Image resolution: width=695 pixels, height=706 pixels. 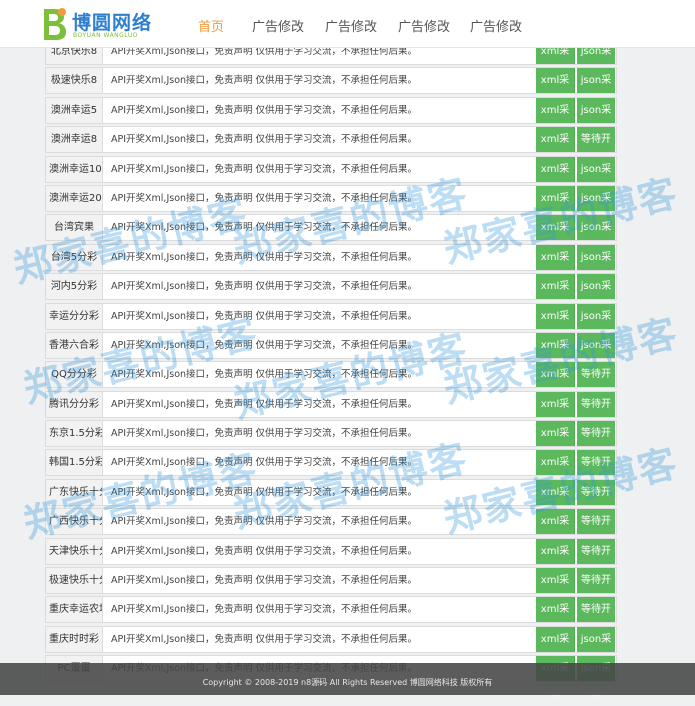 I want to click on api-row-name: 韩国1.5分彩, so click(x=74, y=463).